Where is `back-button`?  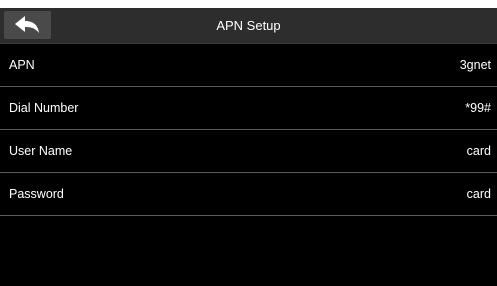 back-button is located at coordinates (27, 25).